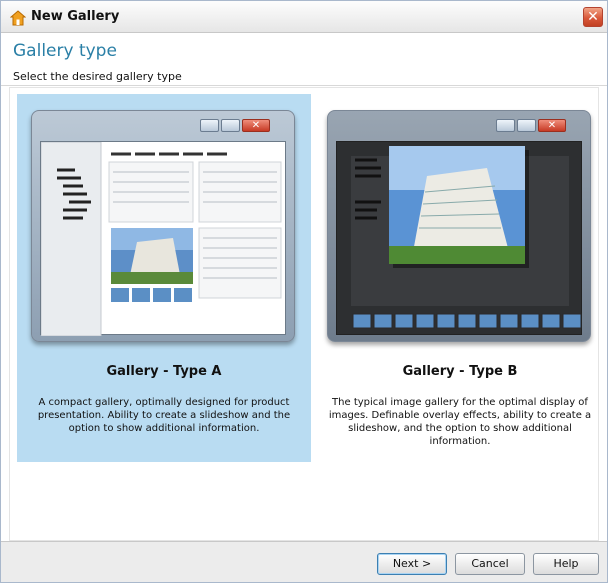 This screenshot has height=583, width=608. I want to click on page-subtitle: Select the desired gallery type, so click(97, 76).